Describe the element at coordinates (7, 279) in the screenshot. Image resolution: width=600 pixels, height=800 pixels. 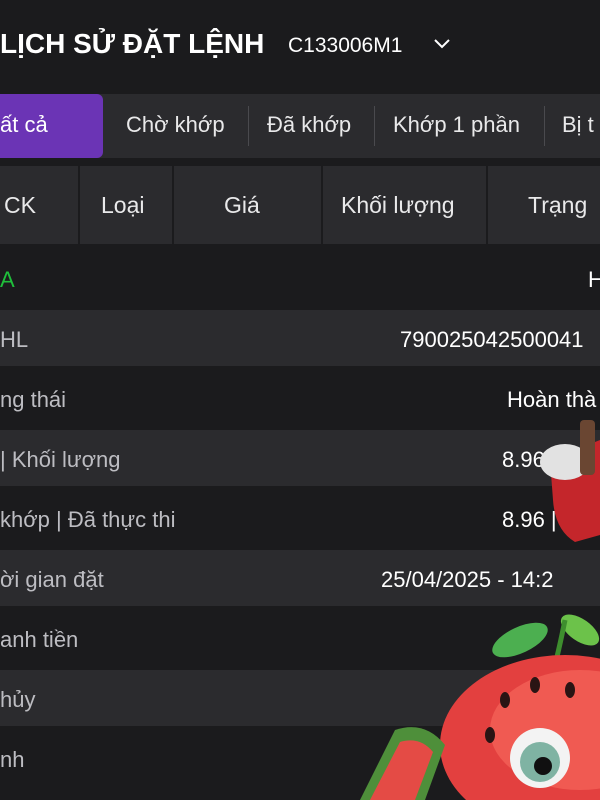
I see `detail-label-symbol: A` at that location.